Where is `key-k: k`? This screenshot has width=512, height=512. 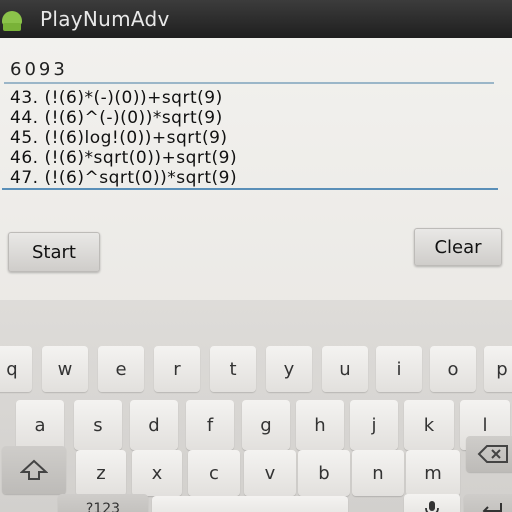 key-k: k is located at coordinates (429, 425).